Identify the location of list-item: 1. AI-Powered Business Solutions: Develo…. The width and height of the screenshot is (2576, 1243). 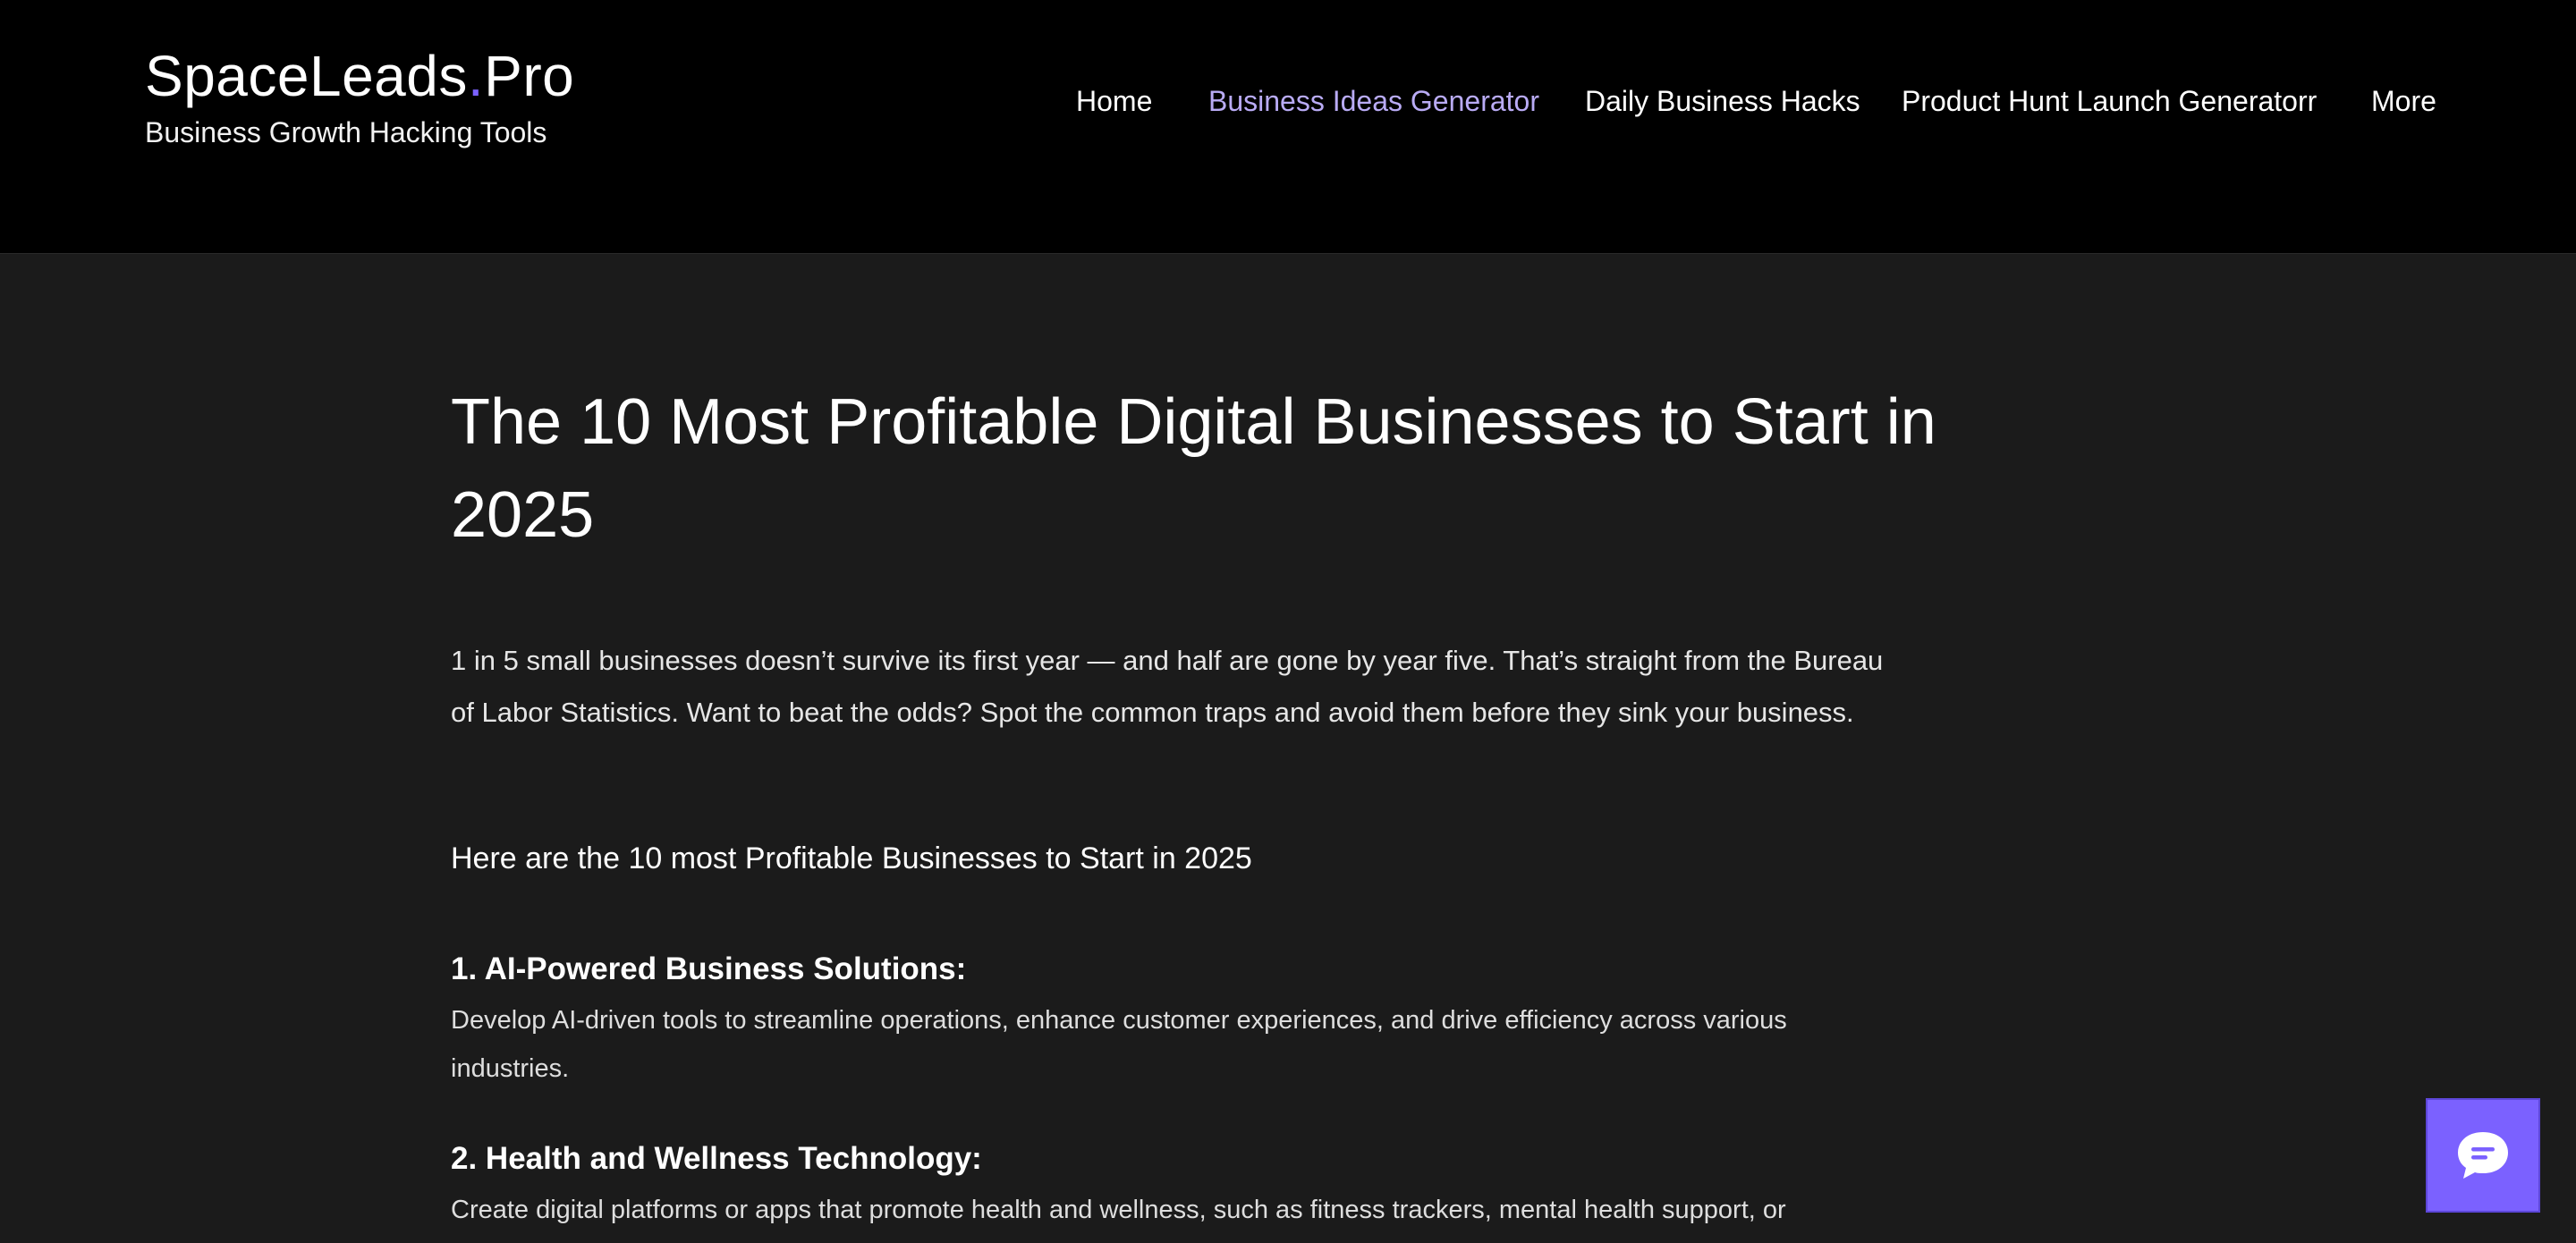
(1175, 1020).